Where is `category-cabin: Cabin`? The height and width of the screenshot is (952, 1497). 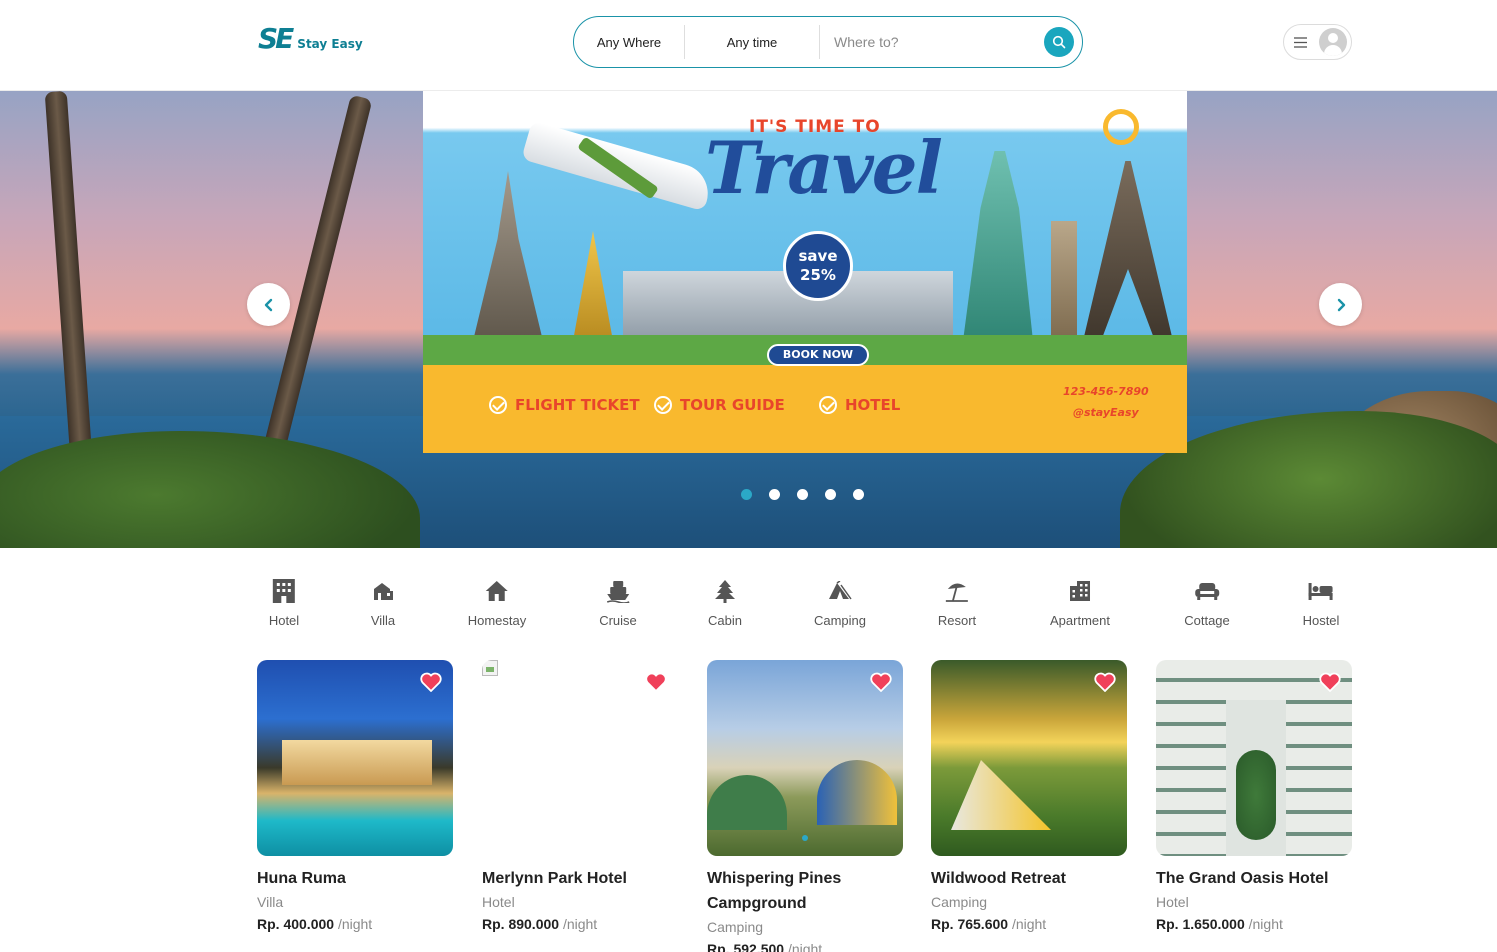 category-cabin: Cabin is located at coordinates (725, 603).